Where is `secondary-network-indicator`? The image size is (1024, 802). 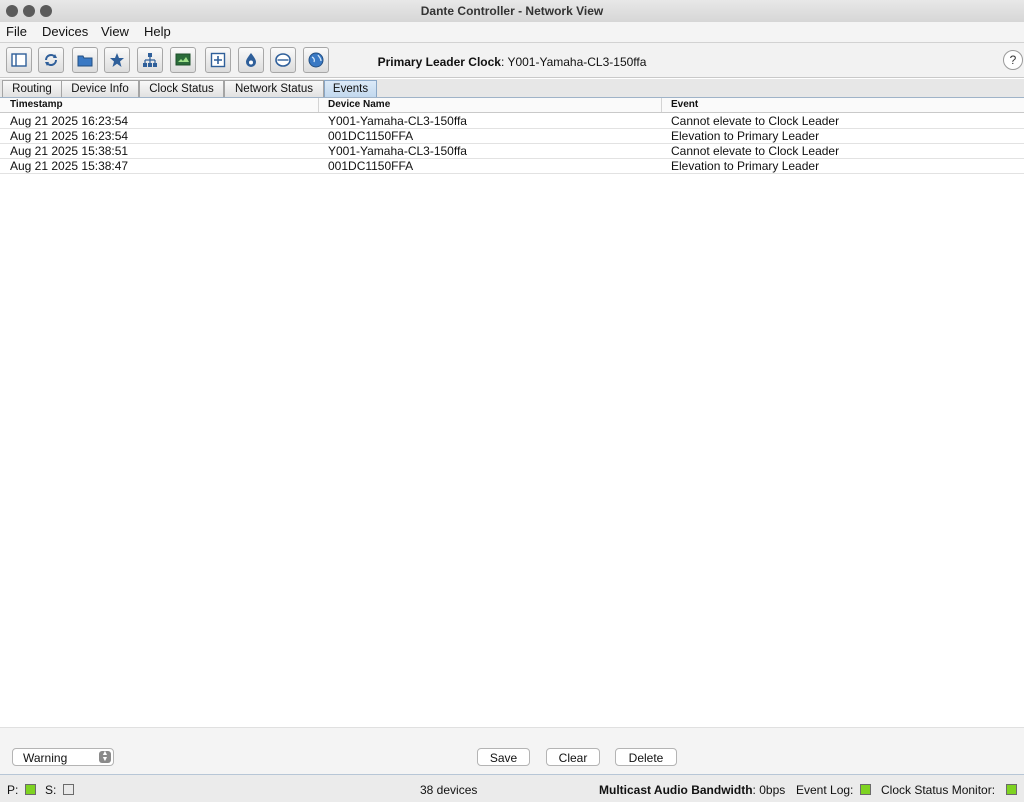
secondary-network-indicator is located at coordinates (68, 789).